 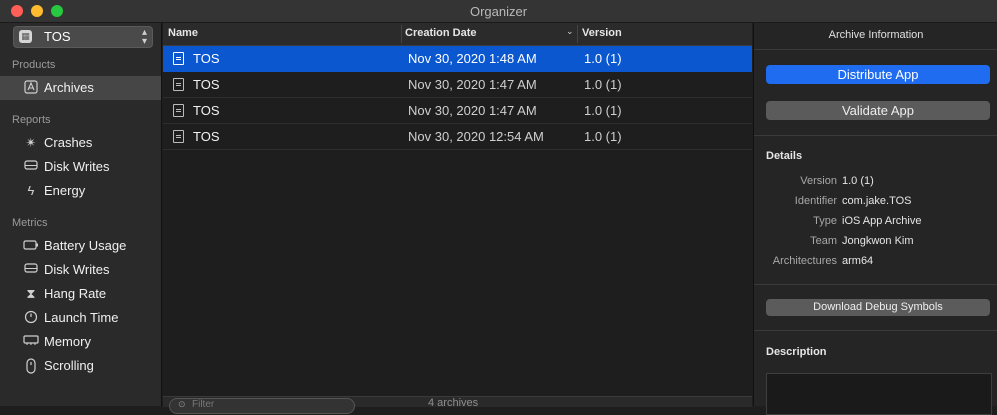 What do you see at coordinates (182, 404) in the screenshot?
I see `filter-icon: ⊙` at bounding box center [182, 404].